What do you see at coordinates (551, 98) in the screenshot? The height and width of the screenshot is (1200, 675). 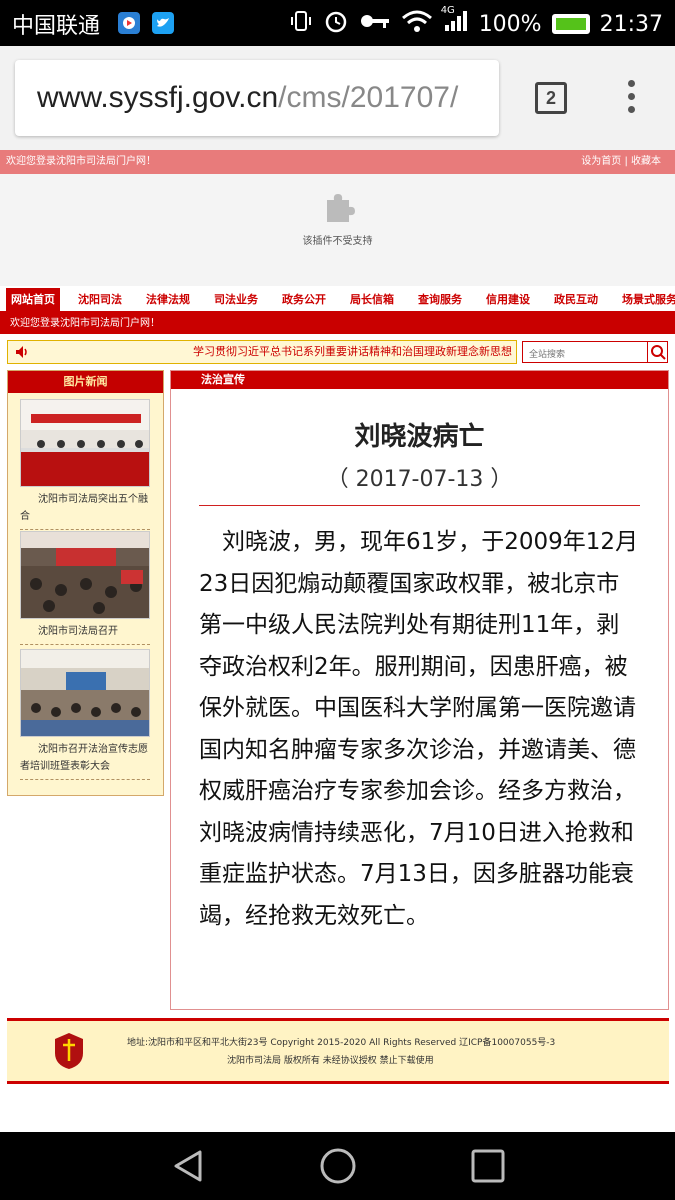 I see `tab-switcher-button: 2` at bounding box center [551, 98].